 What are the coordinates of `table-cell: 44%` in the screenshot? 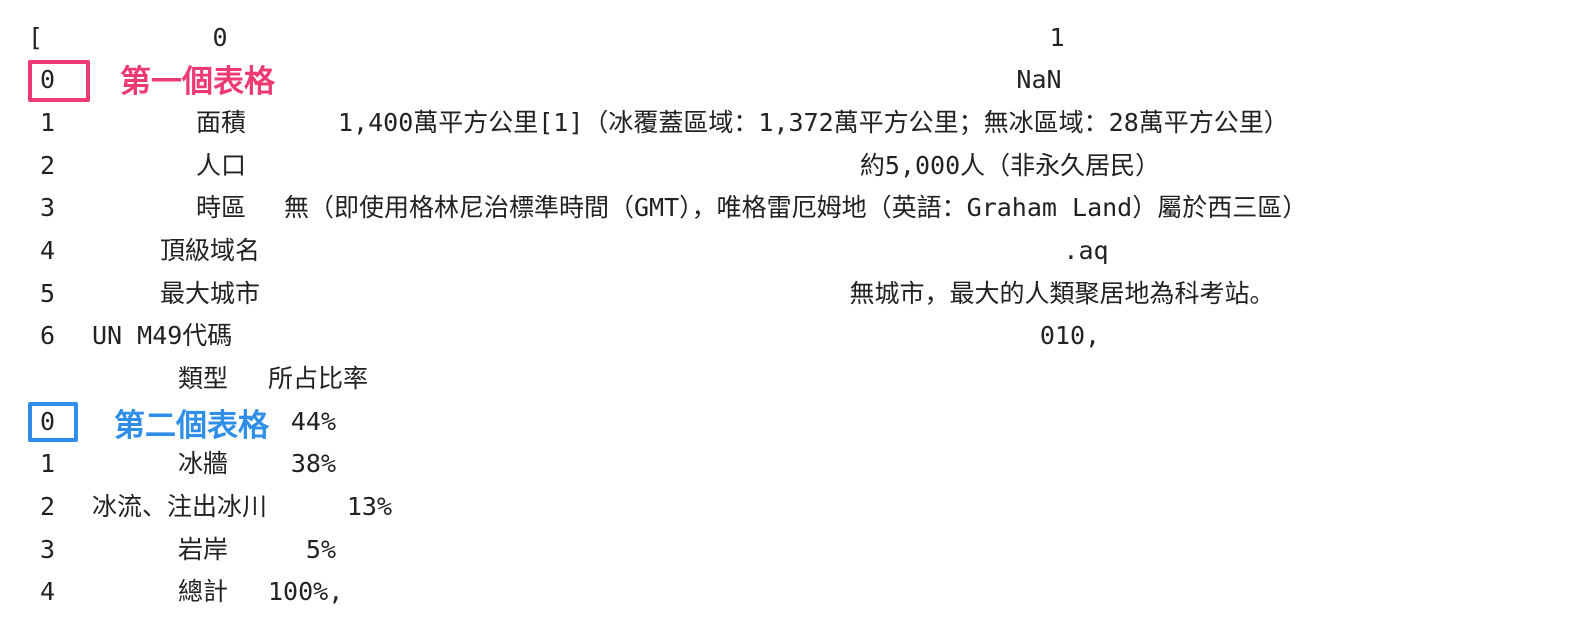 It's located at (313, 421).